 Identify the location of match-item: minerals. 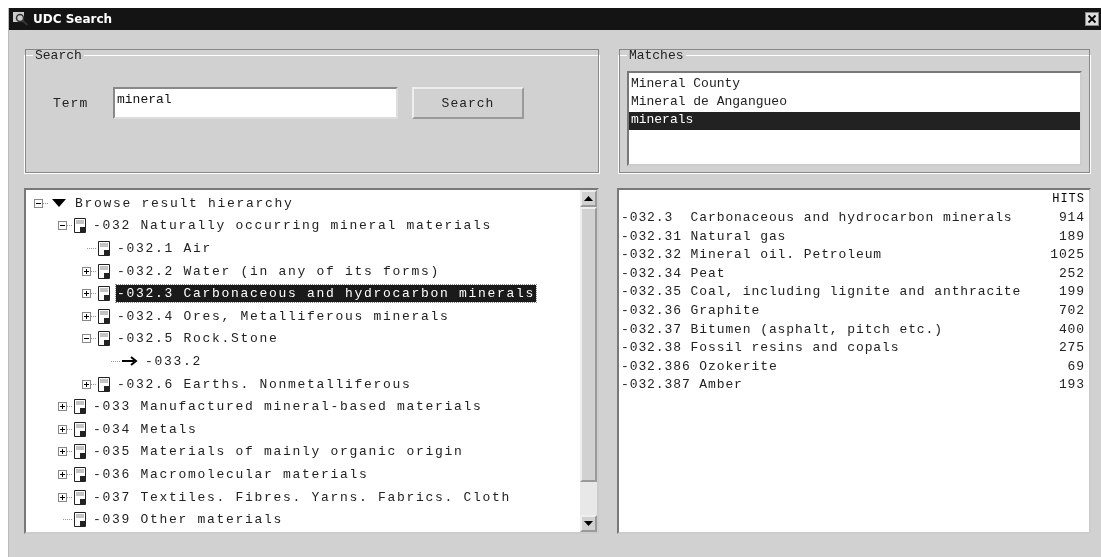
(854, 121).